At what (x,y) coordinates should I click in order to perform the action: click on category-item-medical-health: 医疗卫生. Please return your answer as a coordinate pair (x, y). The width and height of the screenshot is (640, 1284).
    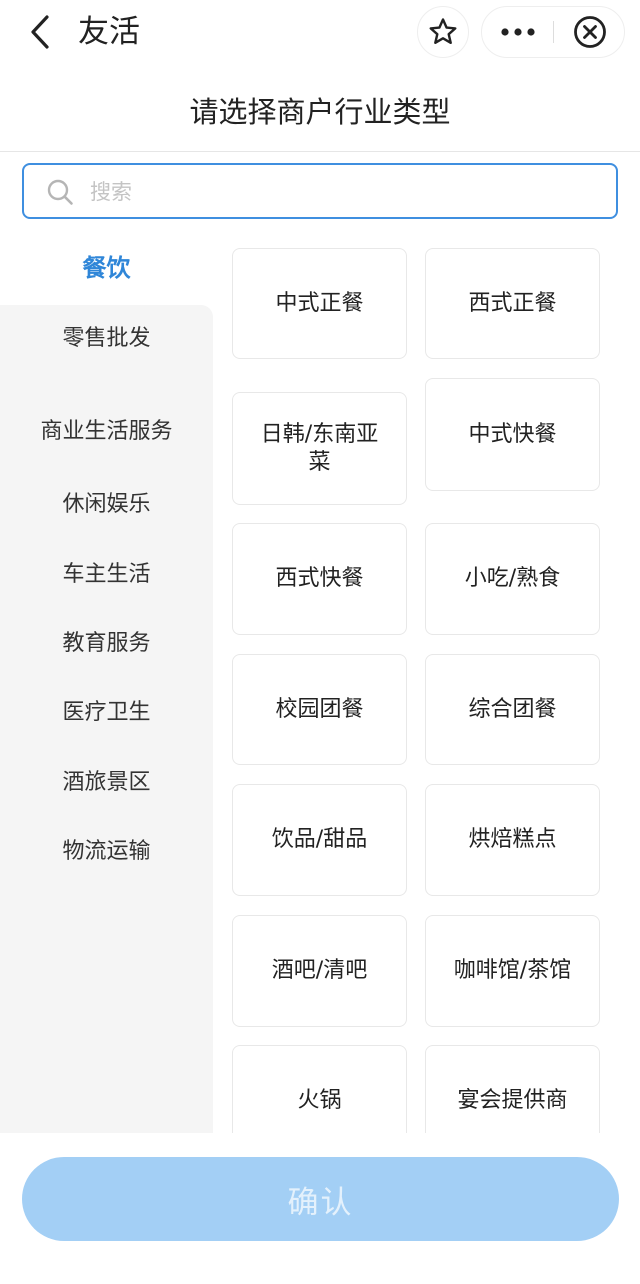
    Looking at the image, I should click on (106, 713).